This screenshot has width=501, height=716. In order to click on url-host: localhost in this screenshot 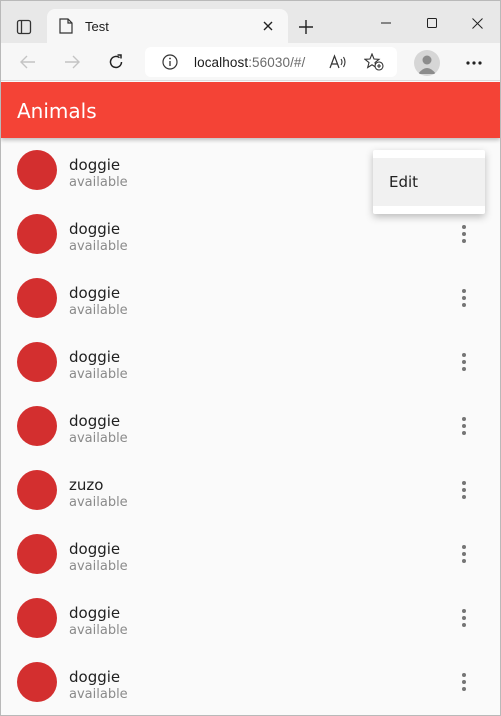, I will do `click(221, 62)`.